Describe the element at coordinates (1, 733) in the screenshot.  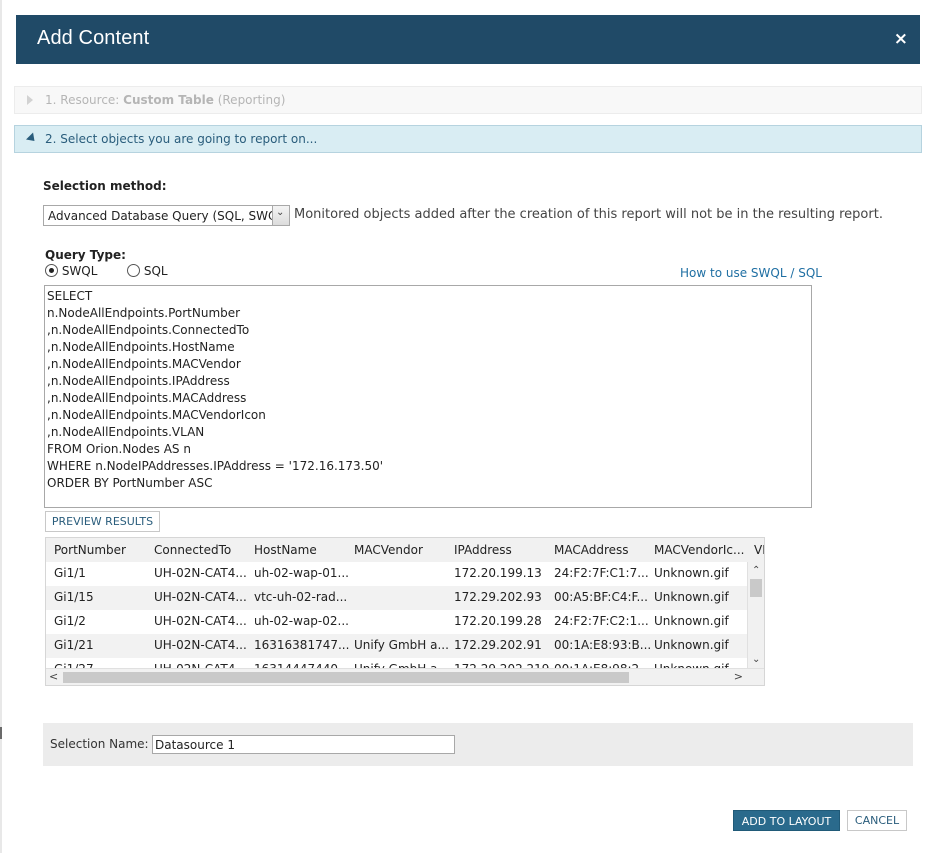
I see `window-edge-mark` at that location.